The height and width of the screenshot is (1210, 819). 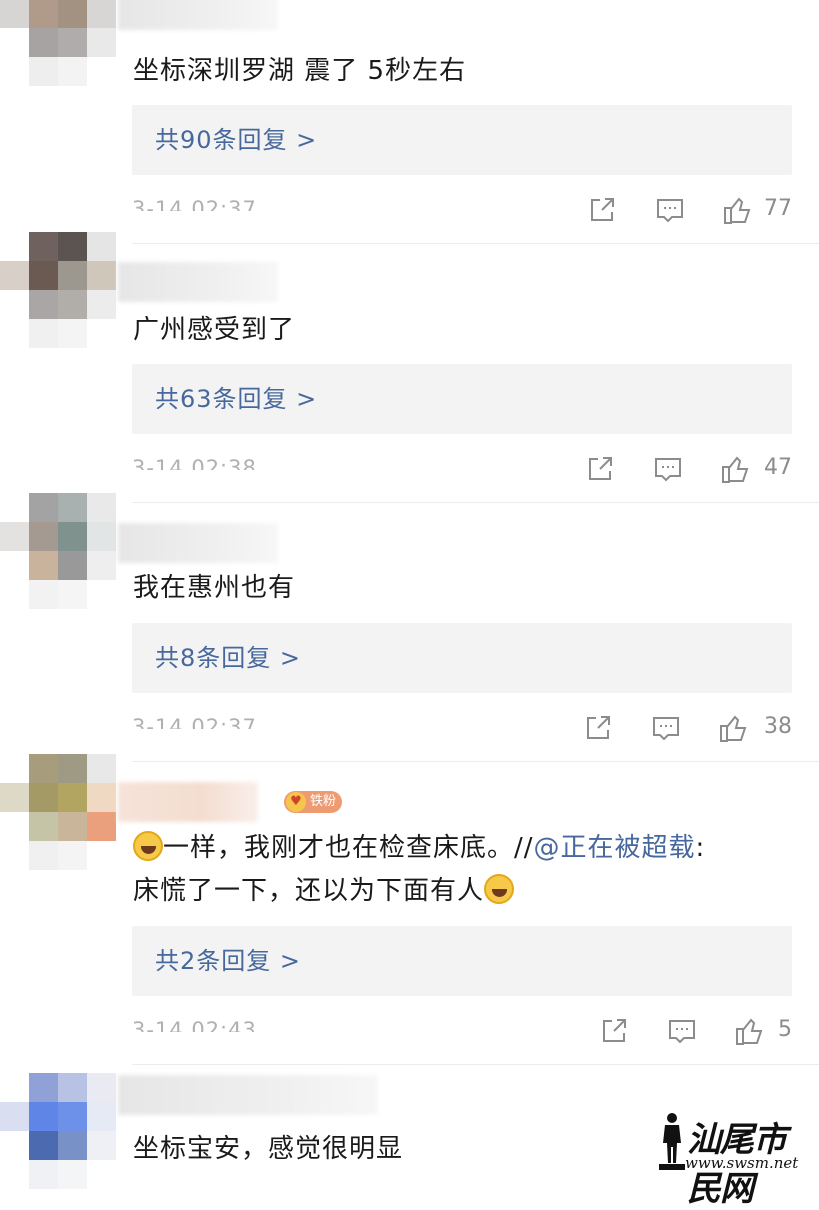 What do you see at coordinates (313, 802) in the screenshot?
I see `fan-badge: ♥ 铁粉` at bounding box center [313, 802].